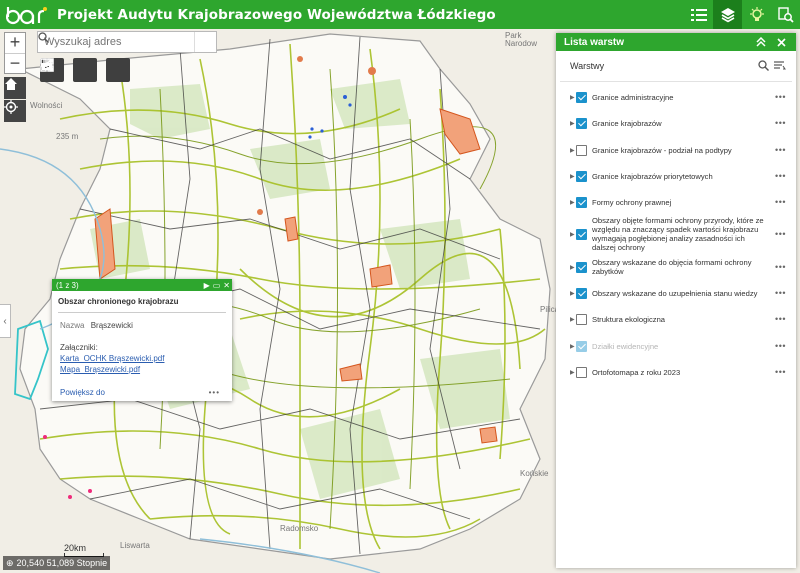 Image resolution: width=800 pixels, height=573 pixels. I want to click on header-toolbar, so click(742, 14).